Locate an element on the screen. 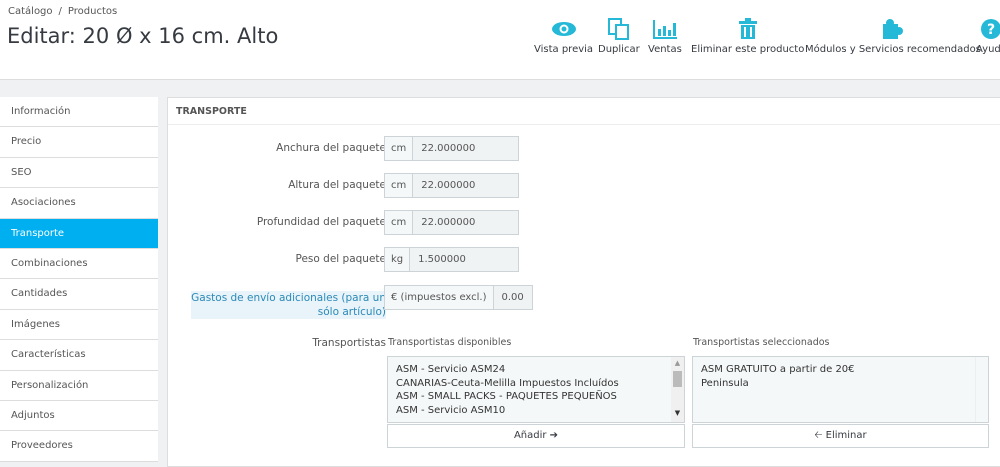  duplicate-button: Duplicar is located at coordinates (619, 34).